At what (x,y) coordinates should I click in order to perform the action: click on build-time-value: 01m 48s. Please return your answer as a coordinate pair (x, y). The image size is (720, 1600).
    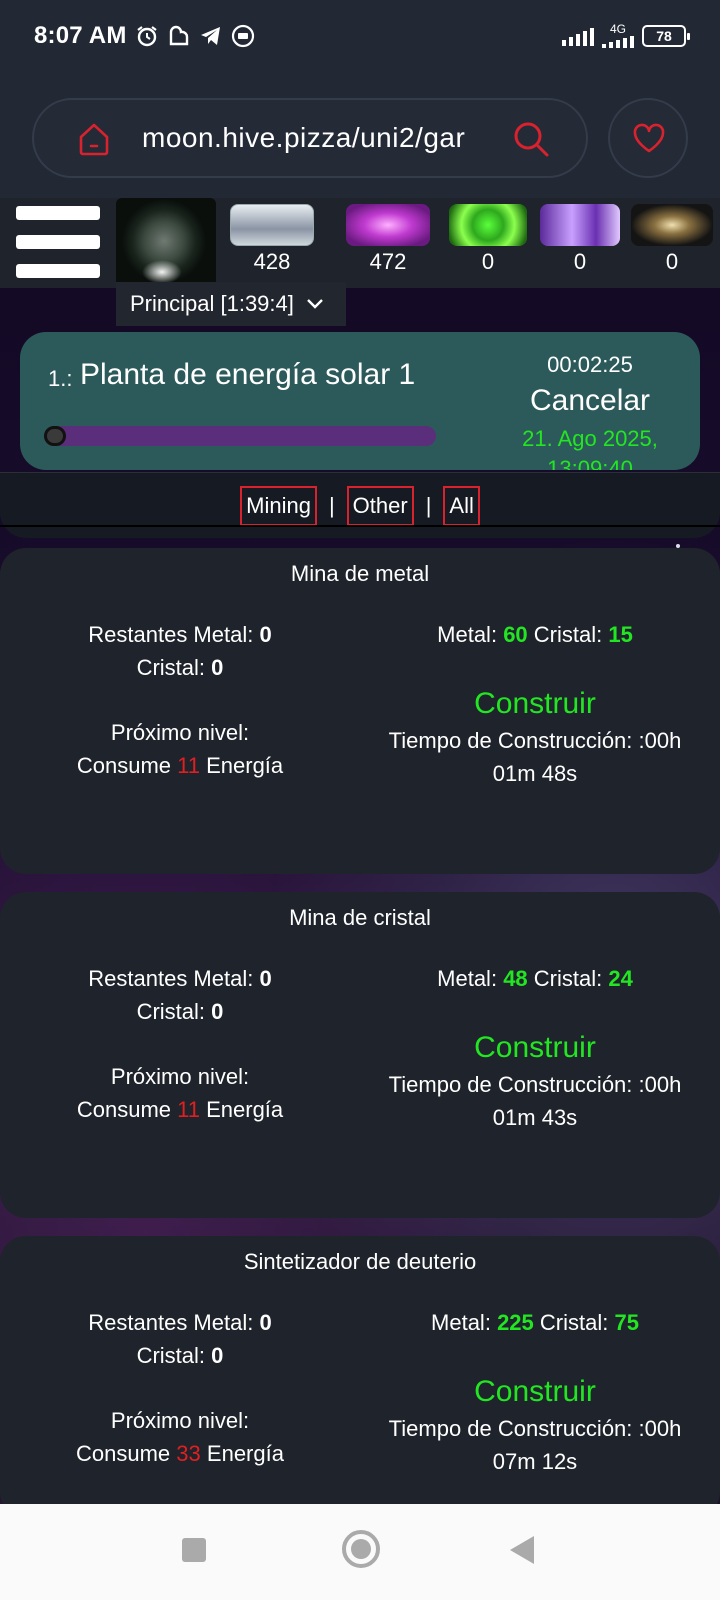
    Looking at the image, I should click on (535, 773).